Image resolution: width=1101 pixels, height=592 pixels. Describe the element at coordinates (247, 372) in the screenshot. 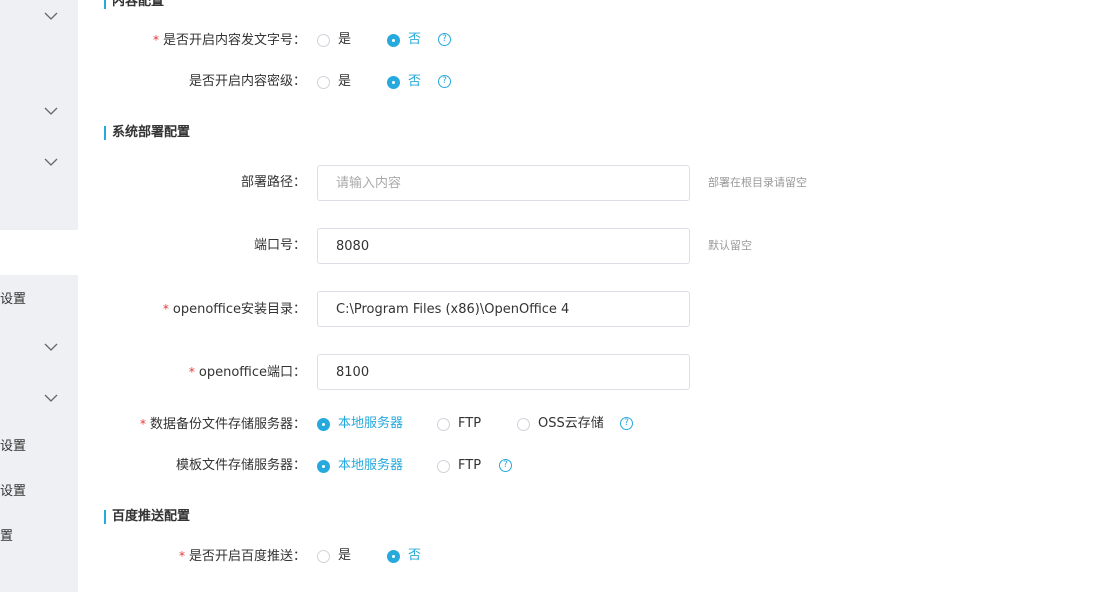

I see `form-label: * openoffice端口：` at that location.